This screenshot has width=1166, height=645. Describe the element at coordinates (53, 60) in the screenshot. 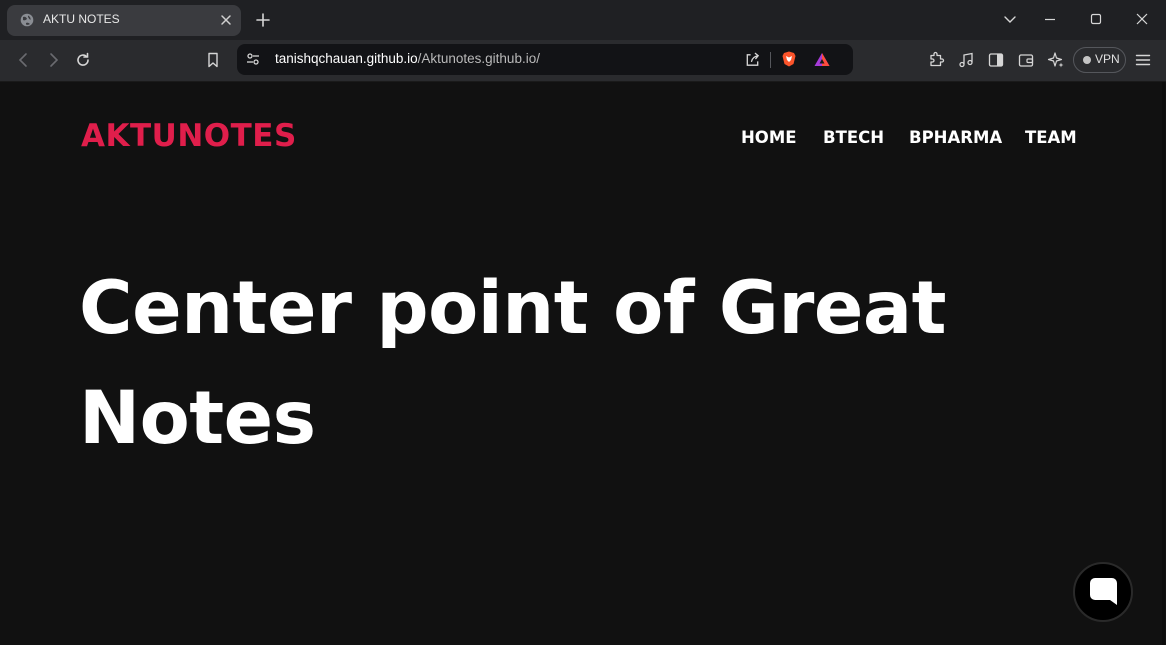

I see `forward-icon` at that location.